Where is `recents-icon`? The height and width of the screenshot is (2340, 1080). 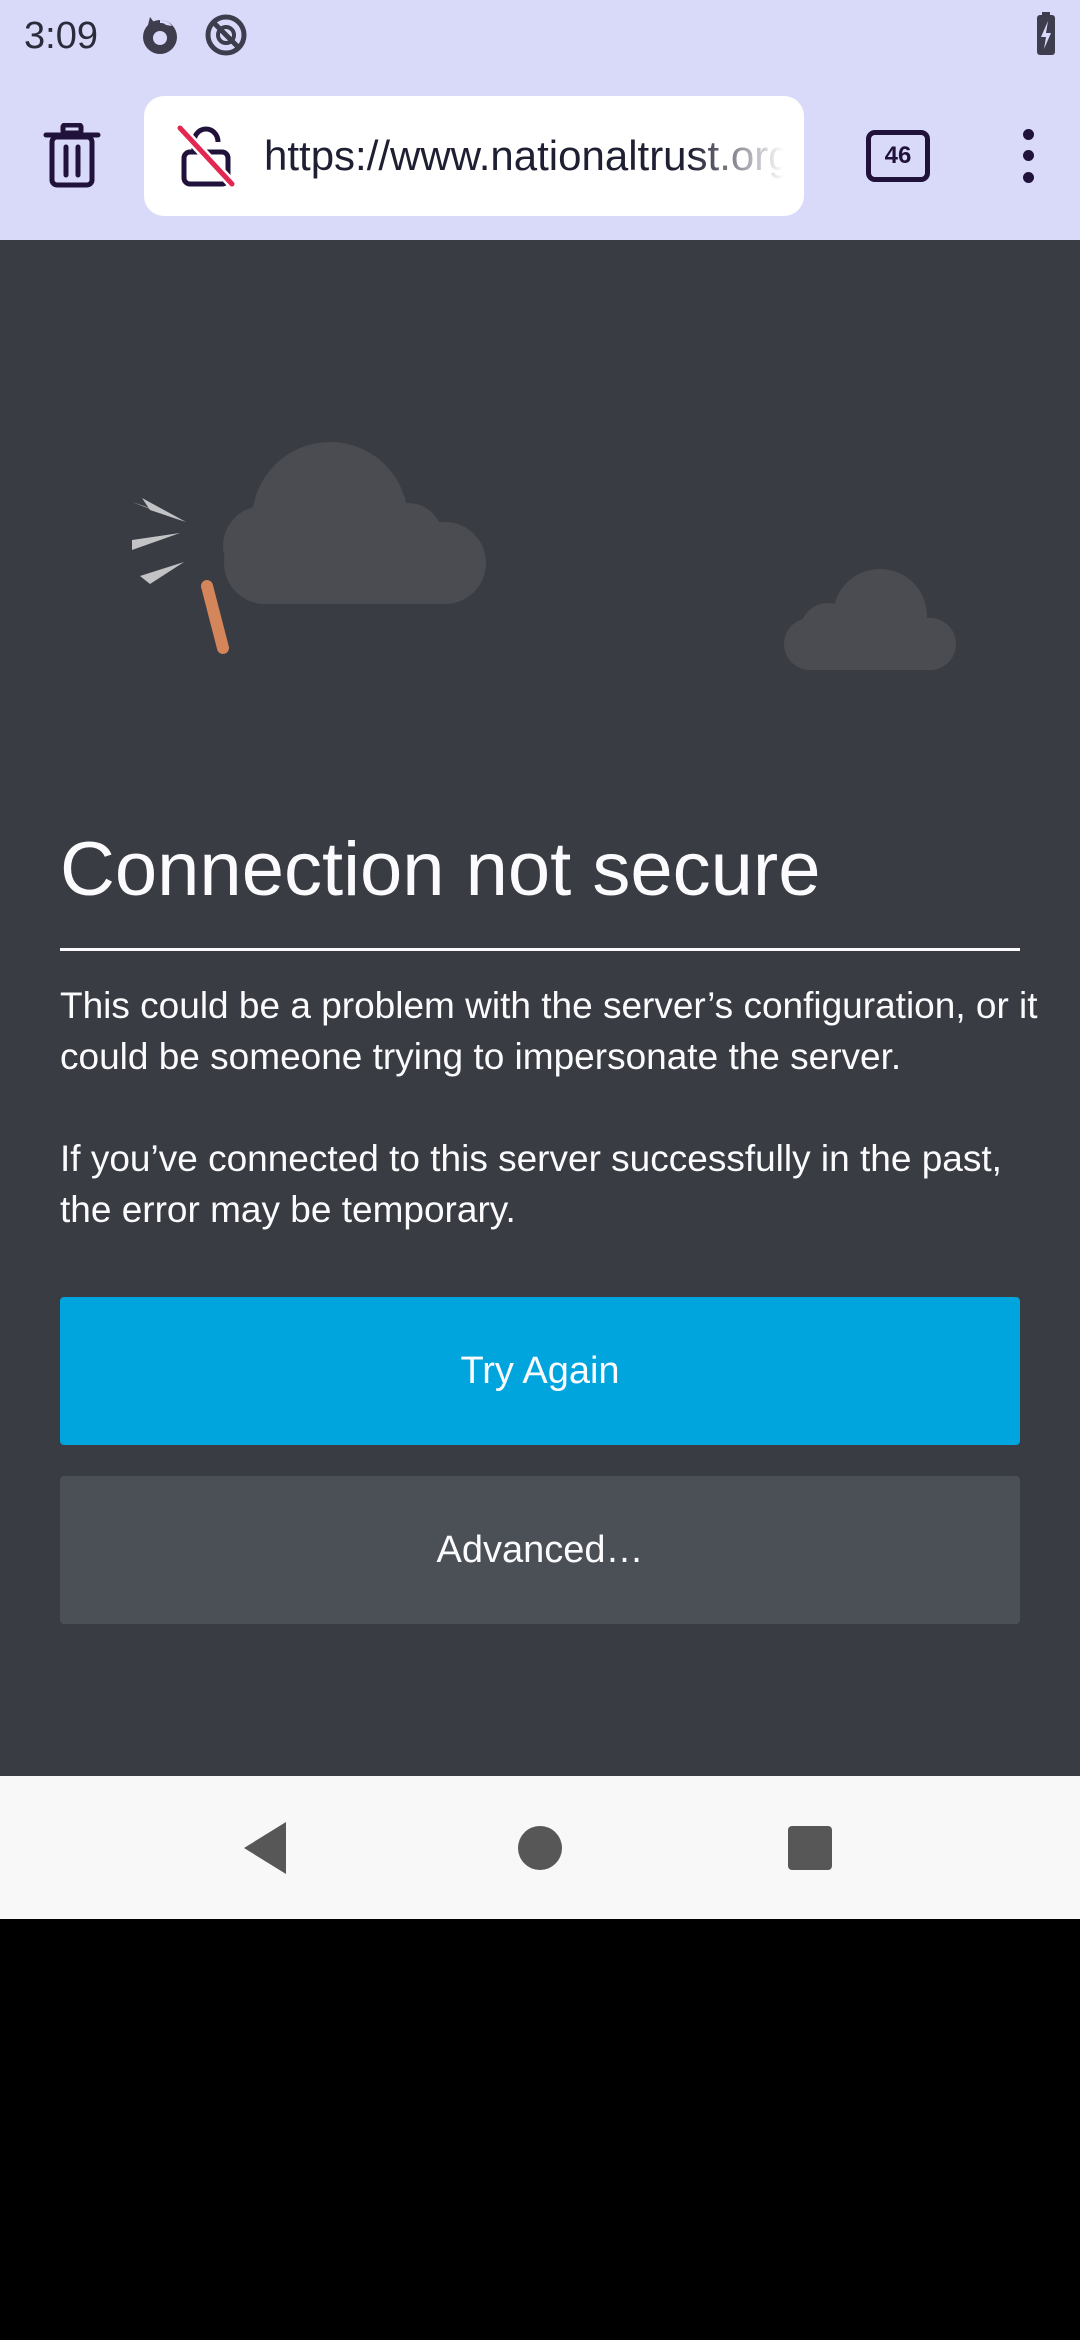 recents-icon is located at coordinates (810, 1848).